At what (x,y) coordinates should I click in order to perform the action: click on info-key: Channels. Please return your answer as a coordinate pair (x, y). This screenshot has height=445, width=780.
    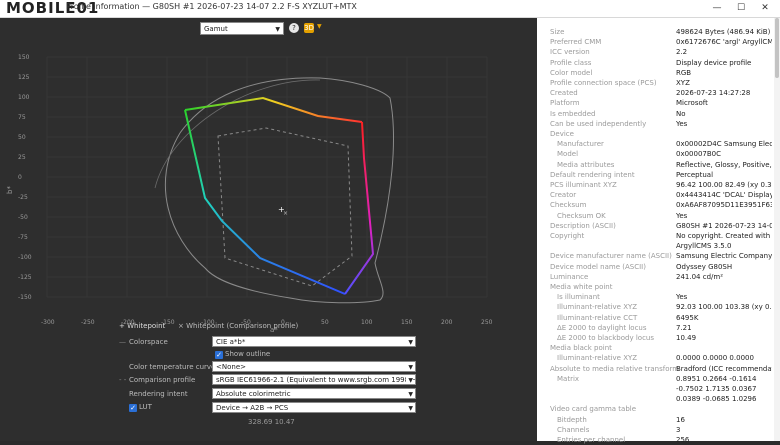
    Looking at the image, I should click on (573, 429).